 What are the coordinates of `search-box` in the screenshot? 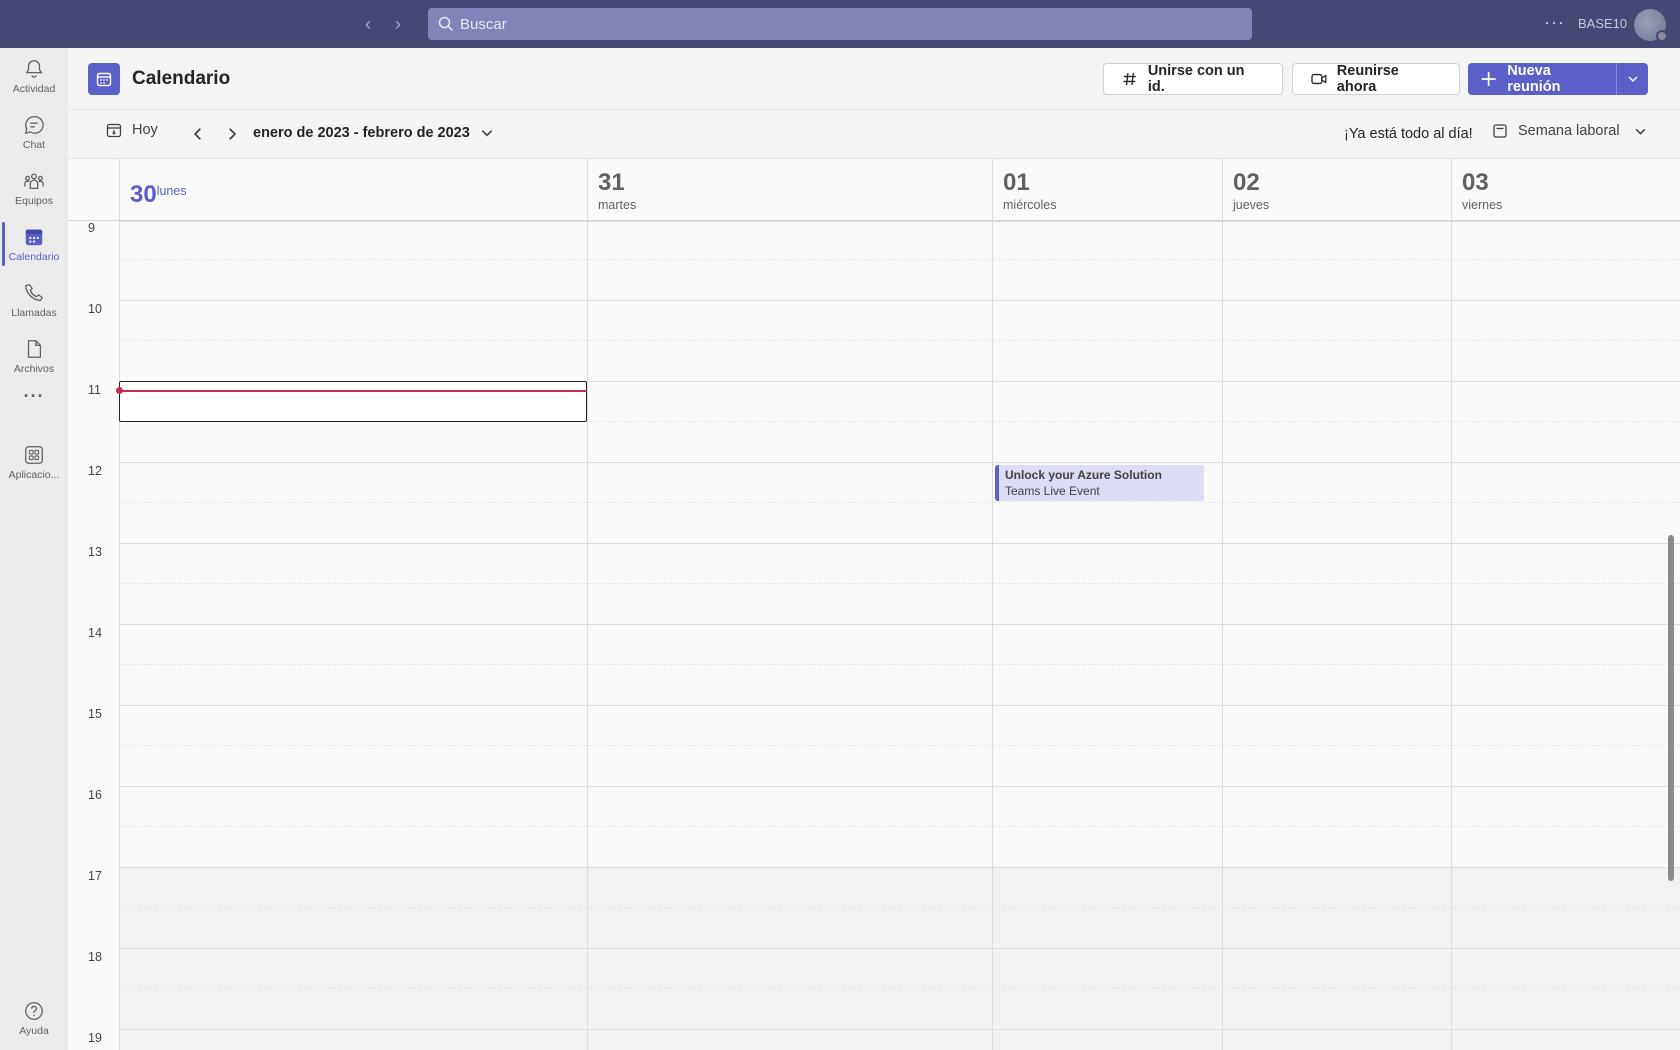 It's located at (840, 24).